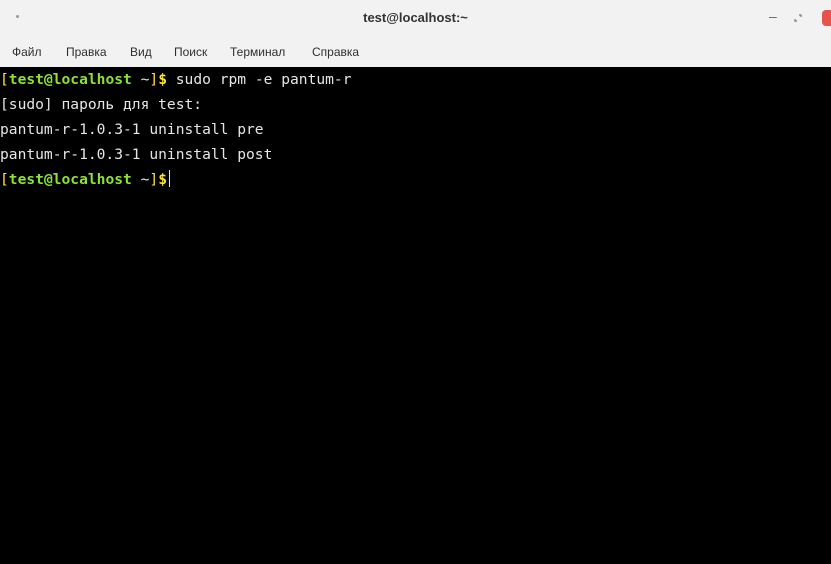 This screenshot has height=564, width=831. I want to click on output-line: [sudo] пароль для test:, so click(101, 104).